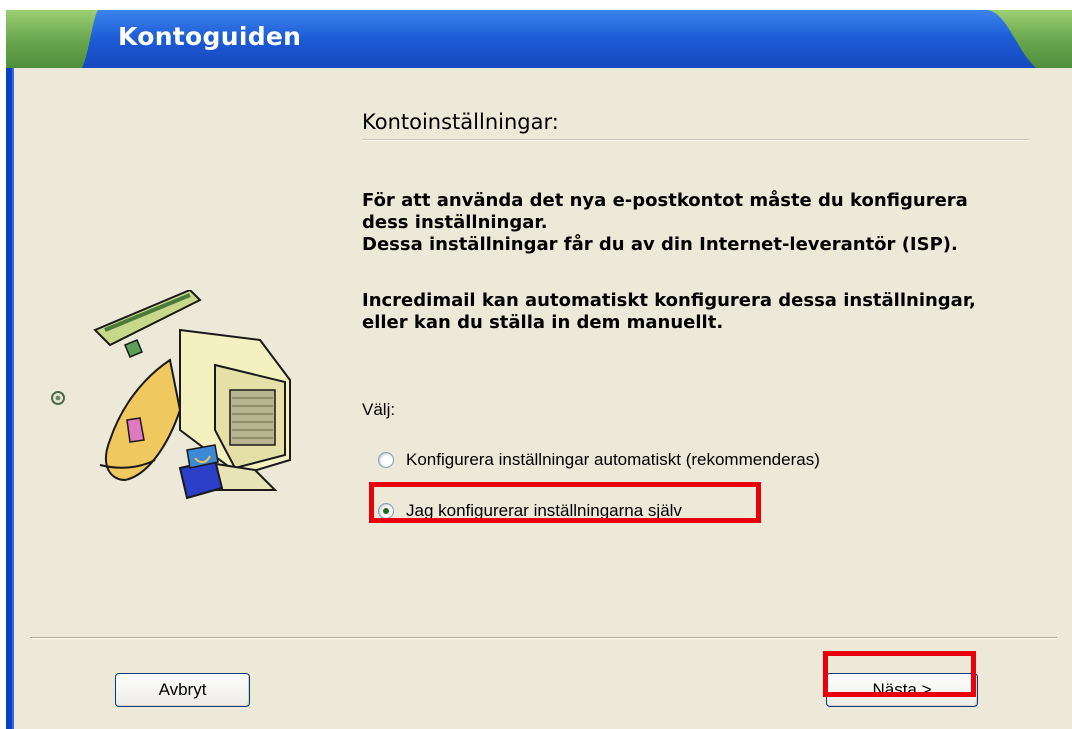 The height and width of the screenshot is (729, 1072). I want to click on window-title: Kontoguiden, so click(210, 36).